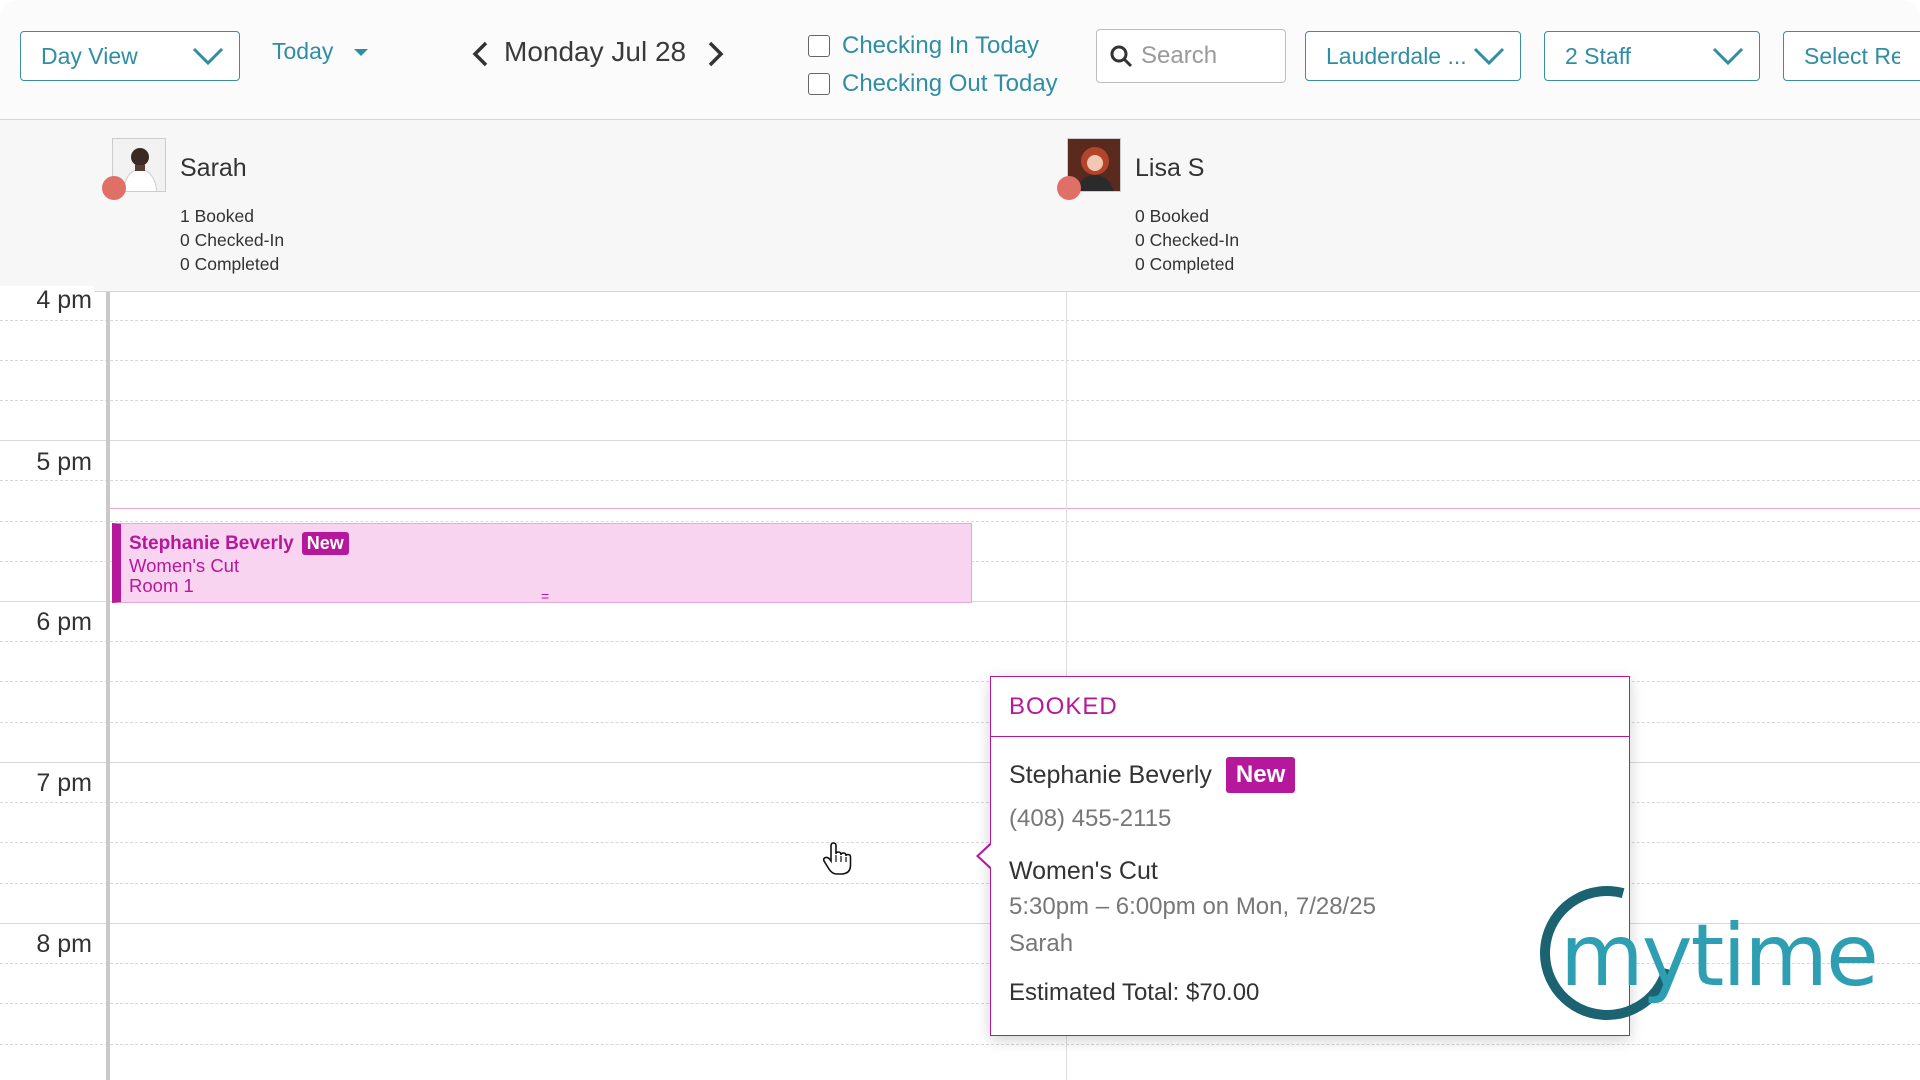  I want to click on today-button: Today, so click(320, 51).